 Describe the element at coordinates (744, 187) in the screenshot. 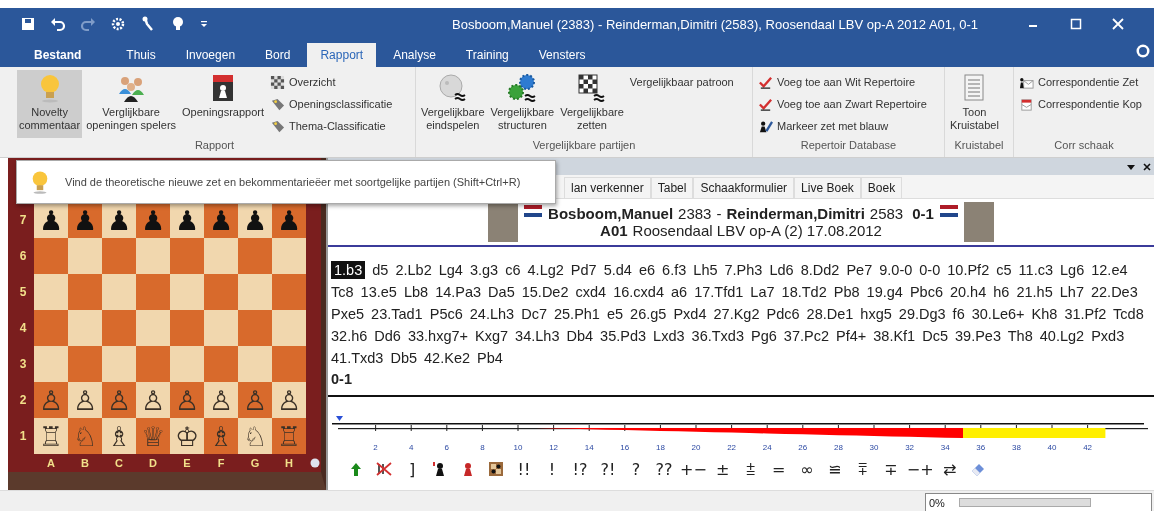

I see `panel-tab: Schaakformulier` at that location.